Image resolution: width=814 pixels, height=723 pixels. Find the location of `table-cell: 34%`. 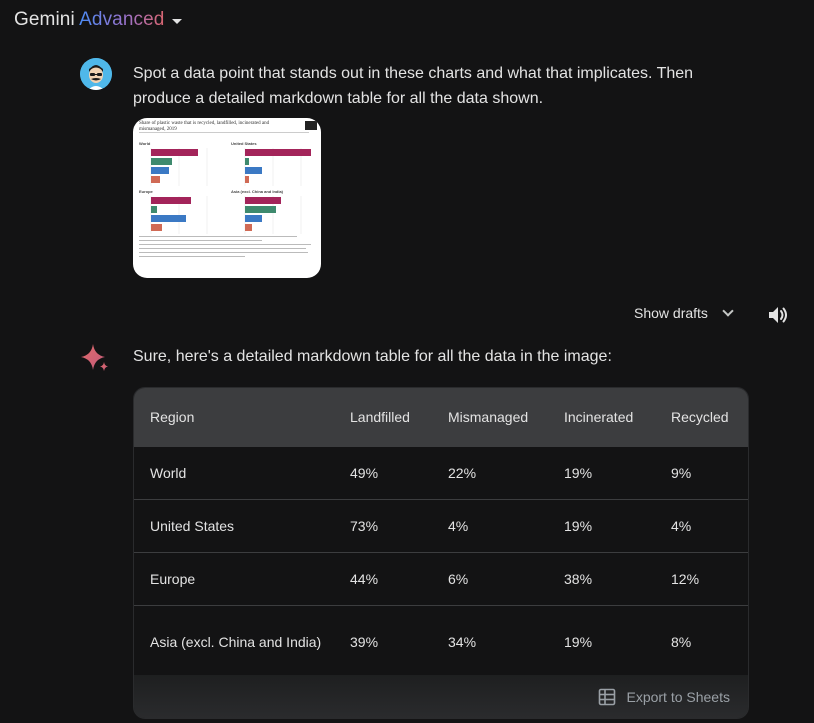

table-cell: 34% is located at coordinates (490, 641).